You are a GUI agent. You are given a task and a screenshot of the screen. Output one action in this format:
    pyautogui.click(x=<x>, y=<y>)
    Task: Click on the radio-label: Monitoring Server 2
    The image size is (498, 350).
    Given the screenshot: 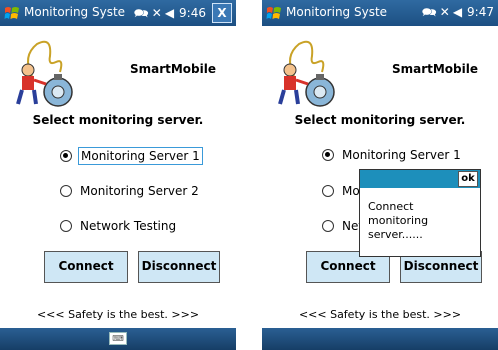 What is the action you would take?
    pyautogui.click(x=139, y=191)
    